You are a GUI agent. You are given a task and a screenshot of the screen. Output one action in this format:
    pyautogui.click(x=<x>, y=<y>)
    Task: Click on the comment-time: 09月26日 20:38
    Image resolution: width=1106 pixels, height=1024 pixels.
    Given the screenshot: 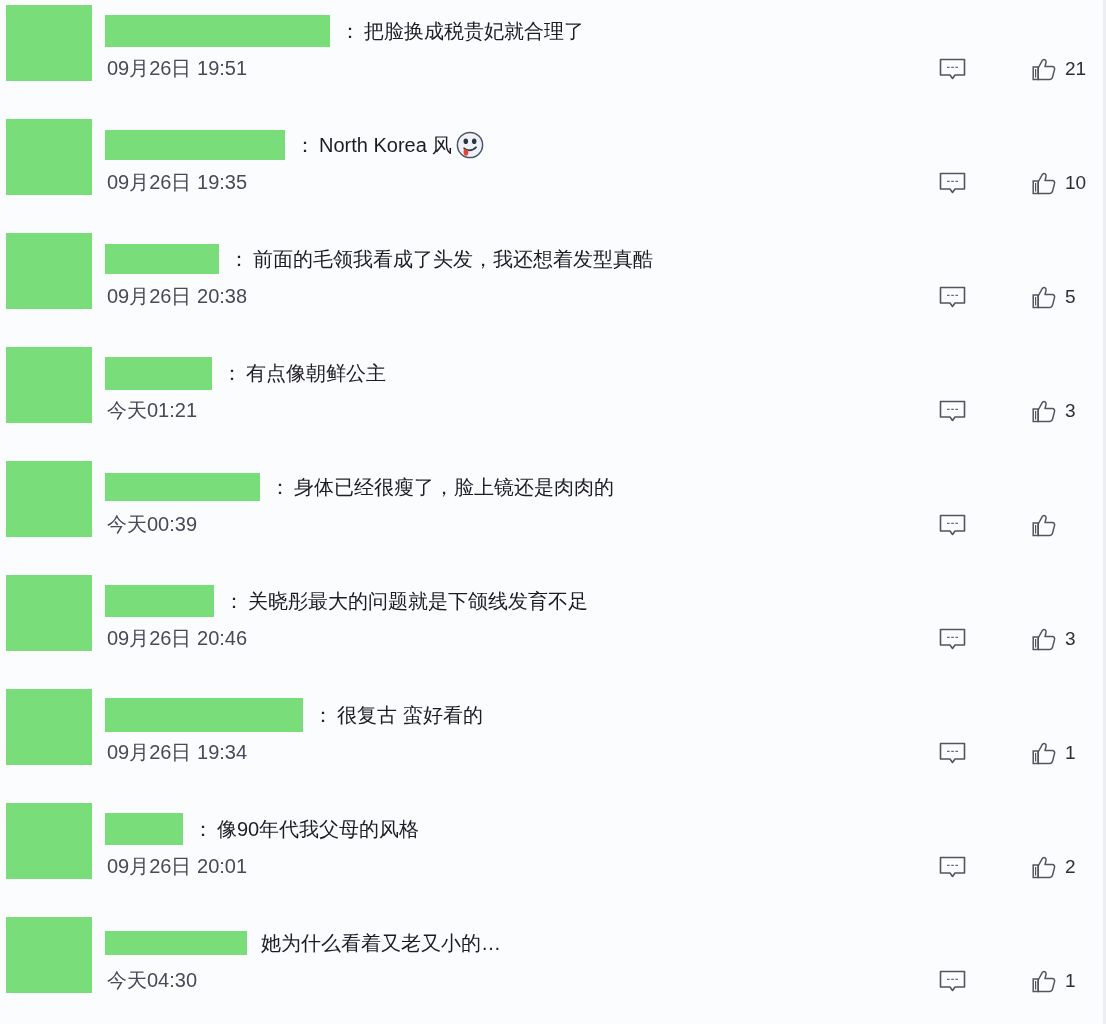 What is the action you would take?
    pyautogui.click(x=177, y=296)
    